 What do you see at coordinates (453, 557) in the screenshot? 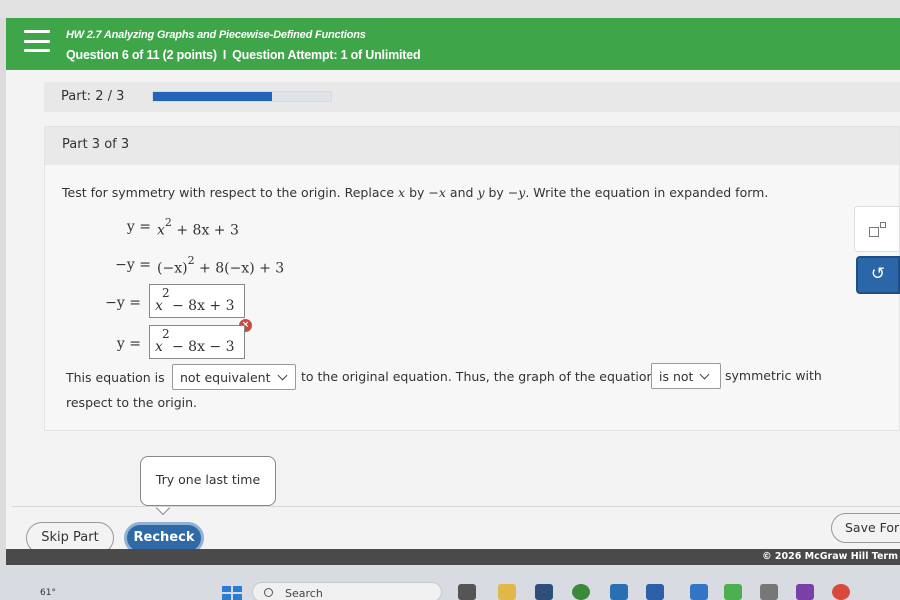
I see `copyright-bar: © 2026 McGraw Hill Term` at bounding box center [453, 557].